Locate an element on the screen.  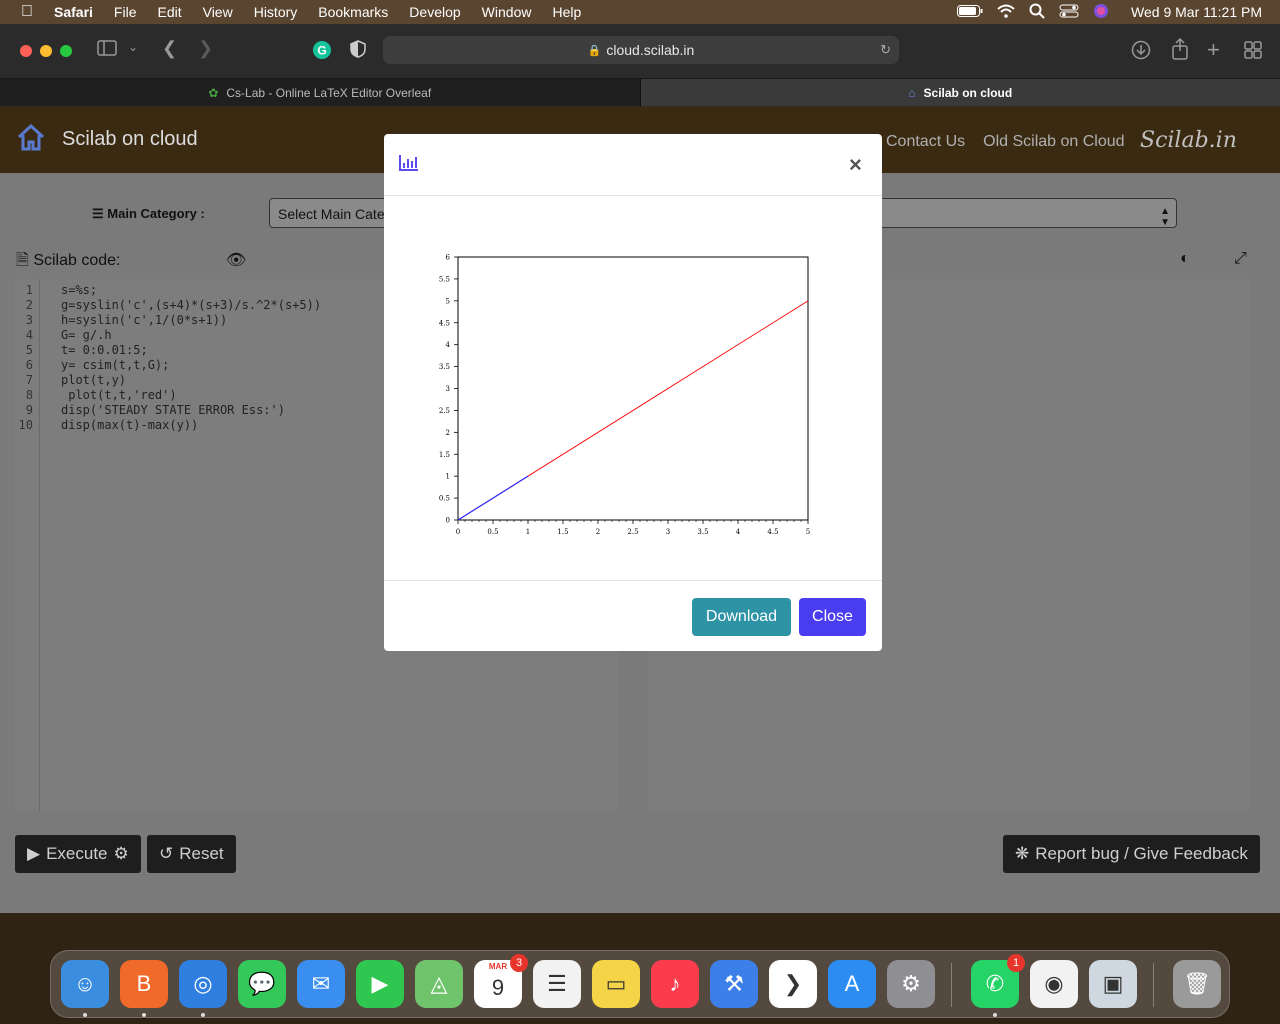
spotlight-search-icon is located at coordinates (1037, 12).